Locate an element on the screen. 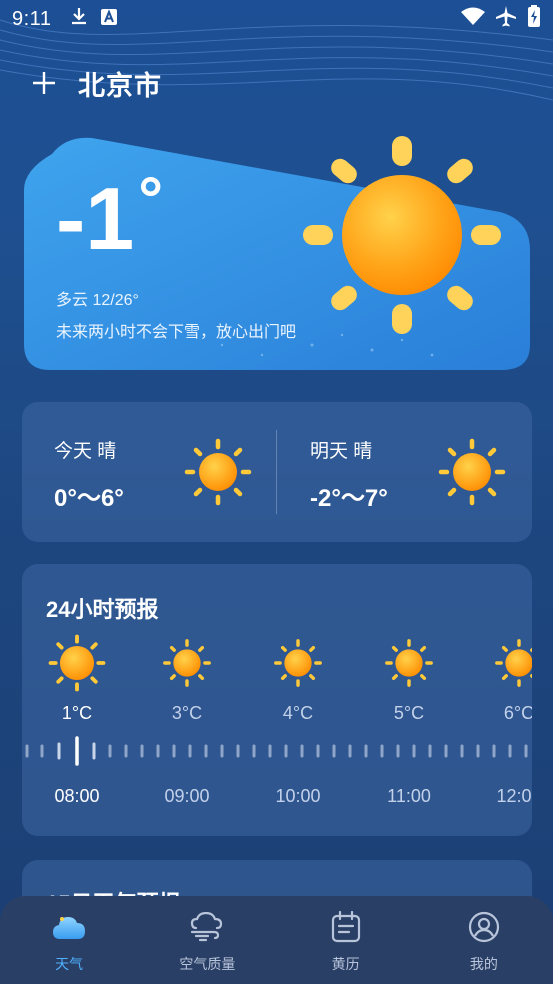  cloud-icon is located at coordinates (69, 927).